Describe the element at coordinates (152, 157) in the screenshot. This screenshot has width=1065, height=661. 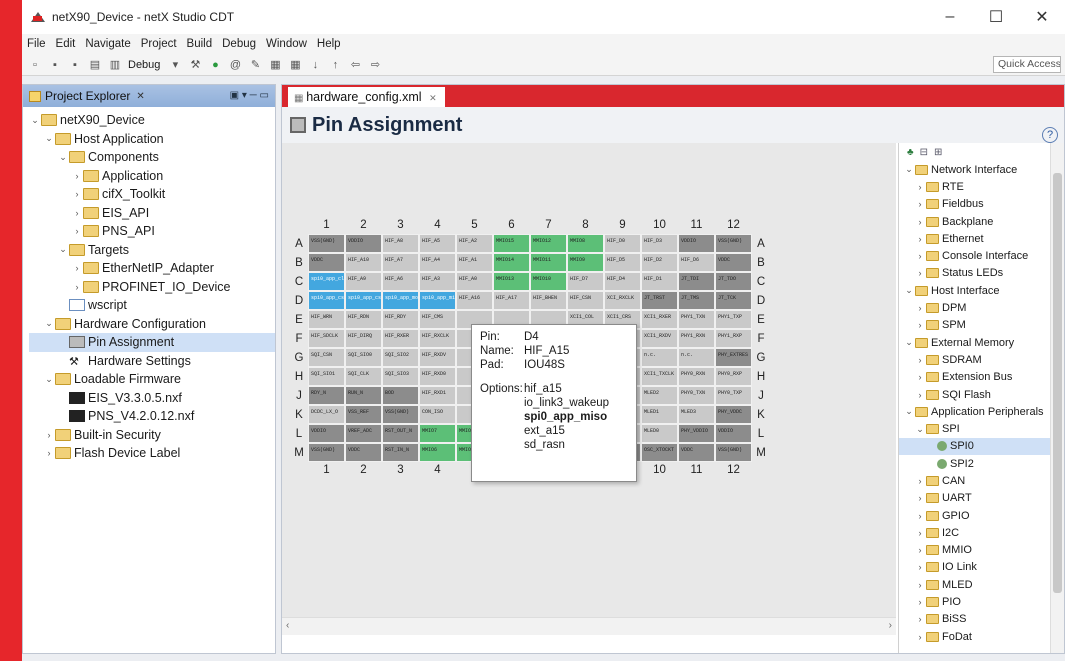
I see `tree-item: ⌄ Components` at that location.